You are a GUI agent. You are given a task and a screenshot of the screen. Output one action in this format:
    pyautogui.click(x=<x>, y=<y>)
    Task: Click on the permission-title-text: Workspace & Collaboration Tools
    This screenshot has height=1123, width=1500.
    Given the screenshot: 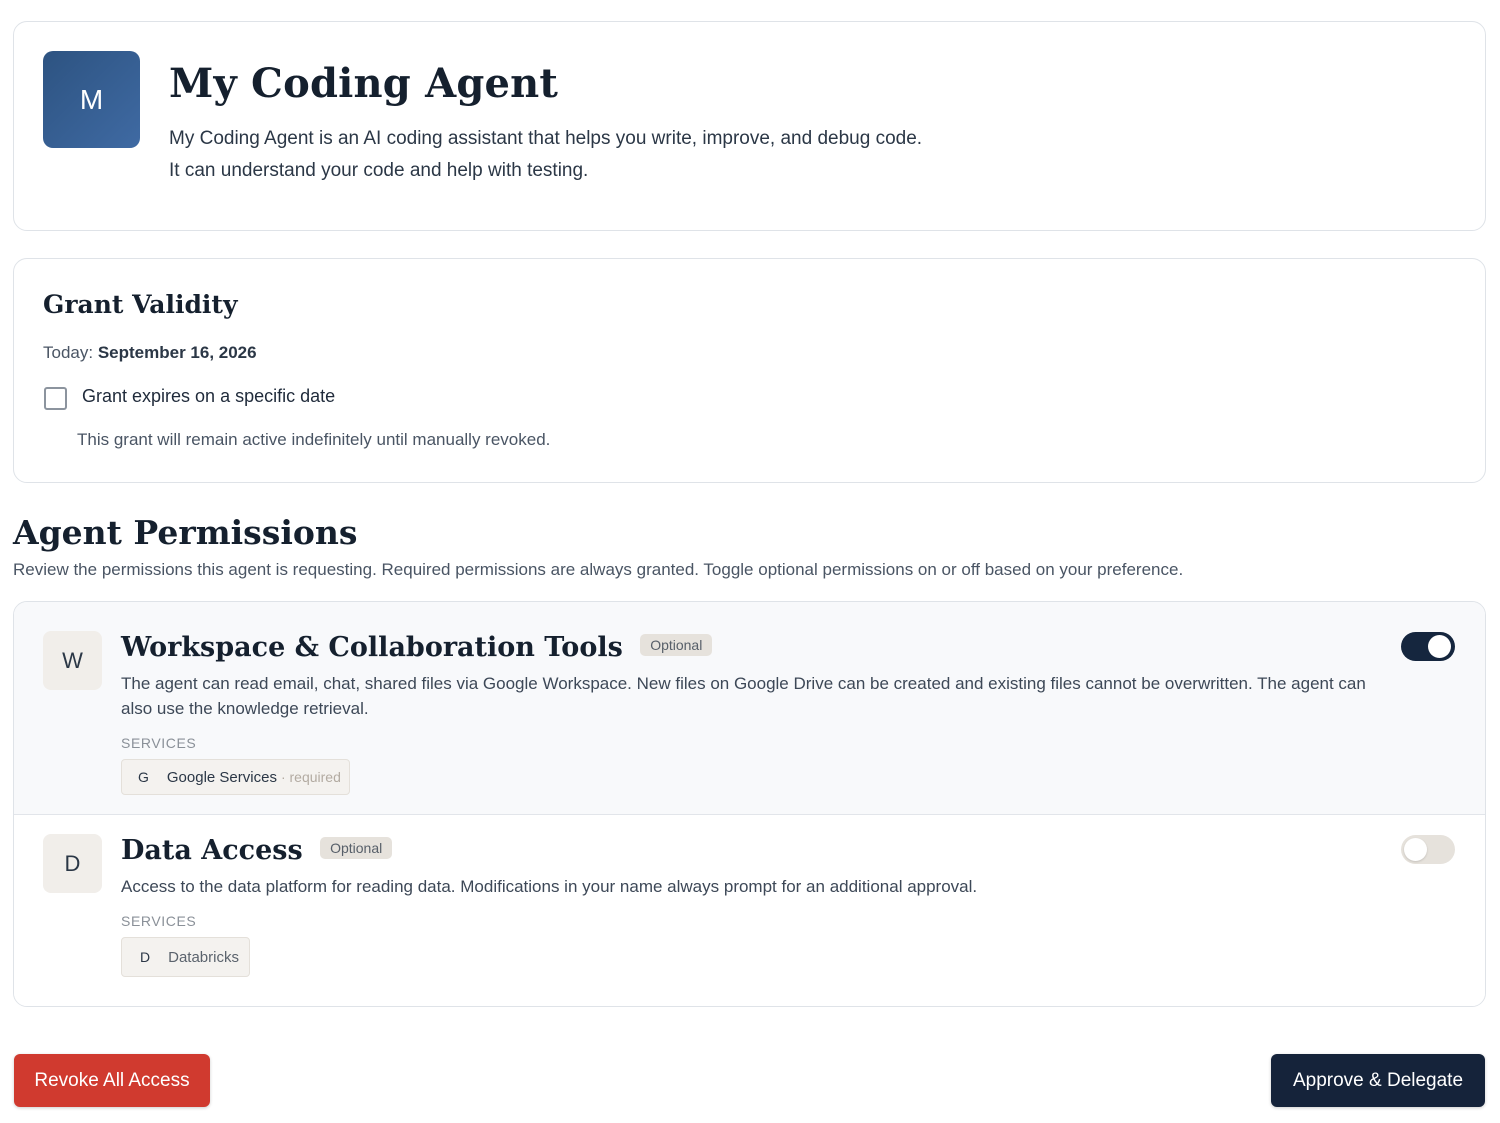 What is the action you would take?
    pyautogui.click(x=372, y=647)
    